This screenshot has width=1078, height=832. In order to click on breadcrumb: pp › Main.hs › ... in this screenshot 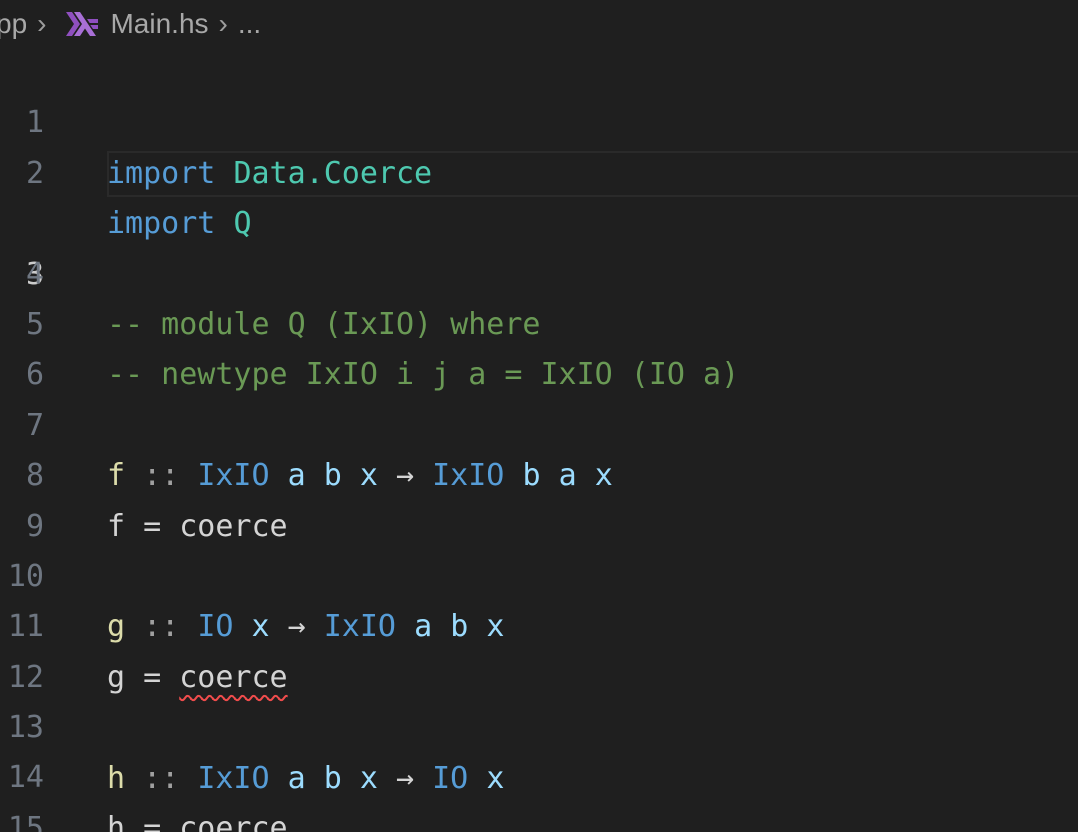, I will do `click(130, 24)`.